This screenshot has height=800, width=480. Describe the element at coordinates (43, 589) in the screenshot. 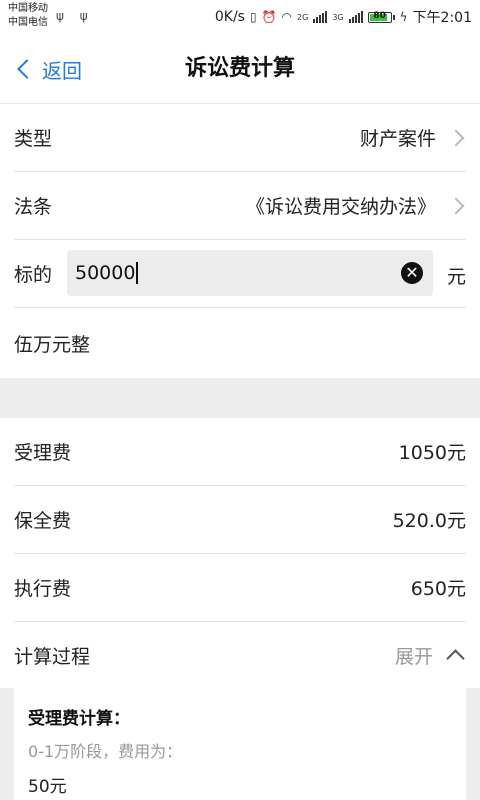

I see `result-label: 执行费` at that location.